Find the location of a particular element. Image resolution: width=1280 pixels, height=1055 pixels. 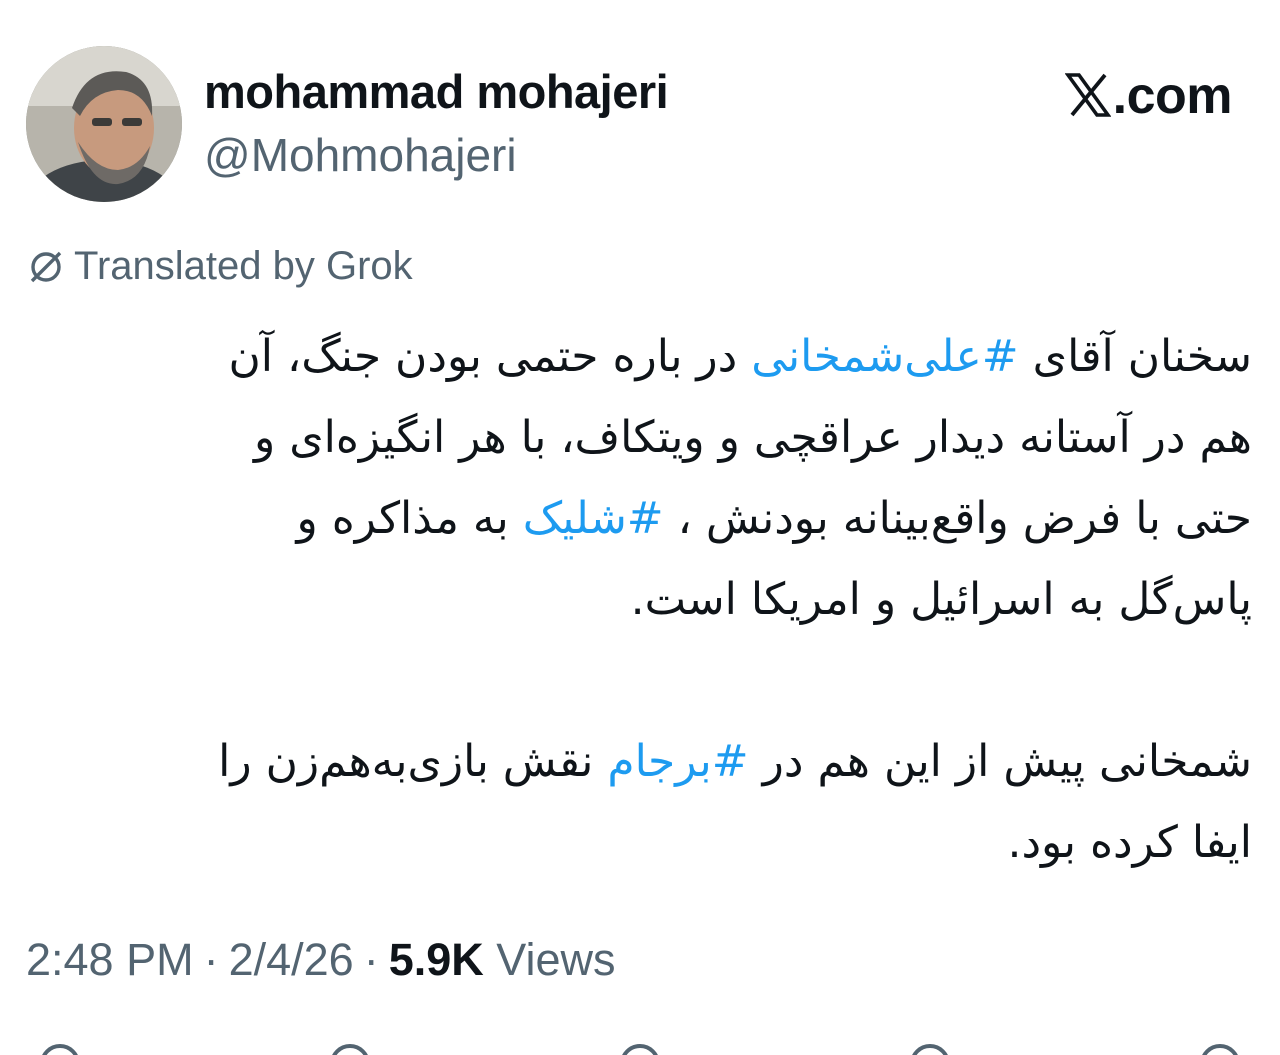

share-icon is located at coordinates (1220, 1049).